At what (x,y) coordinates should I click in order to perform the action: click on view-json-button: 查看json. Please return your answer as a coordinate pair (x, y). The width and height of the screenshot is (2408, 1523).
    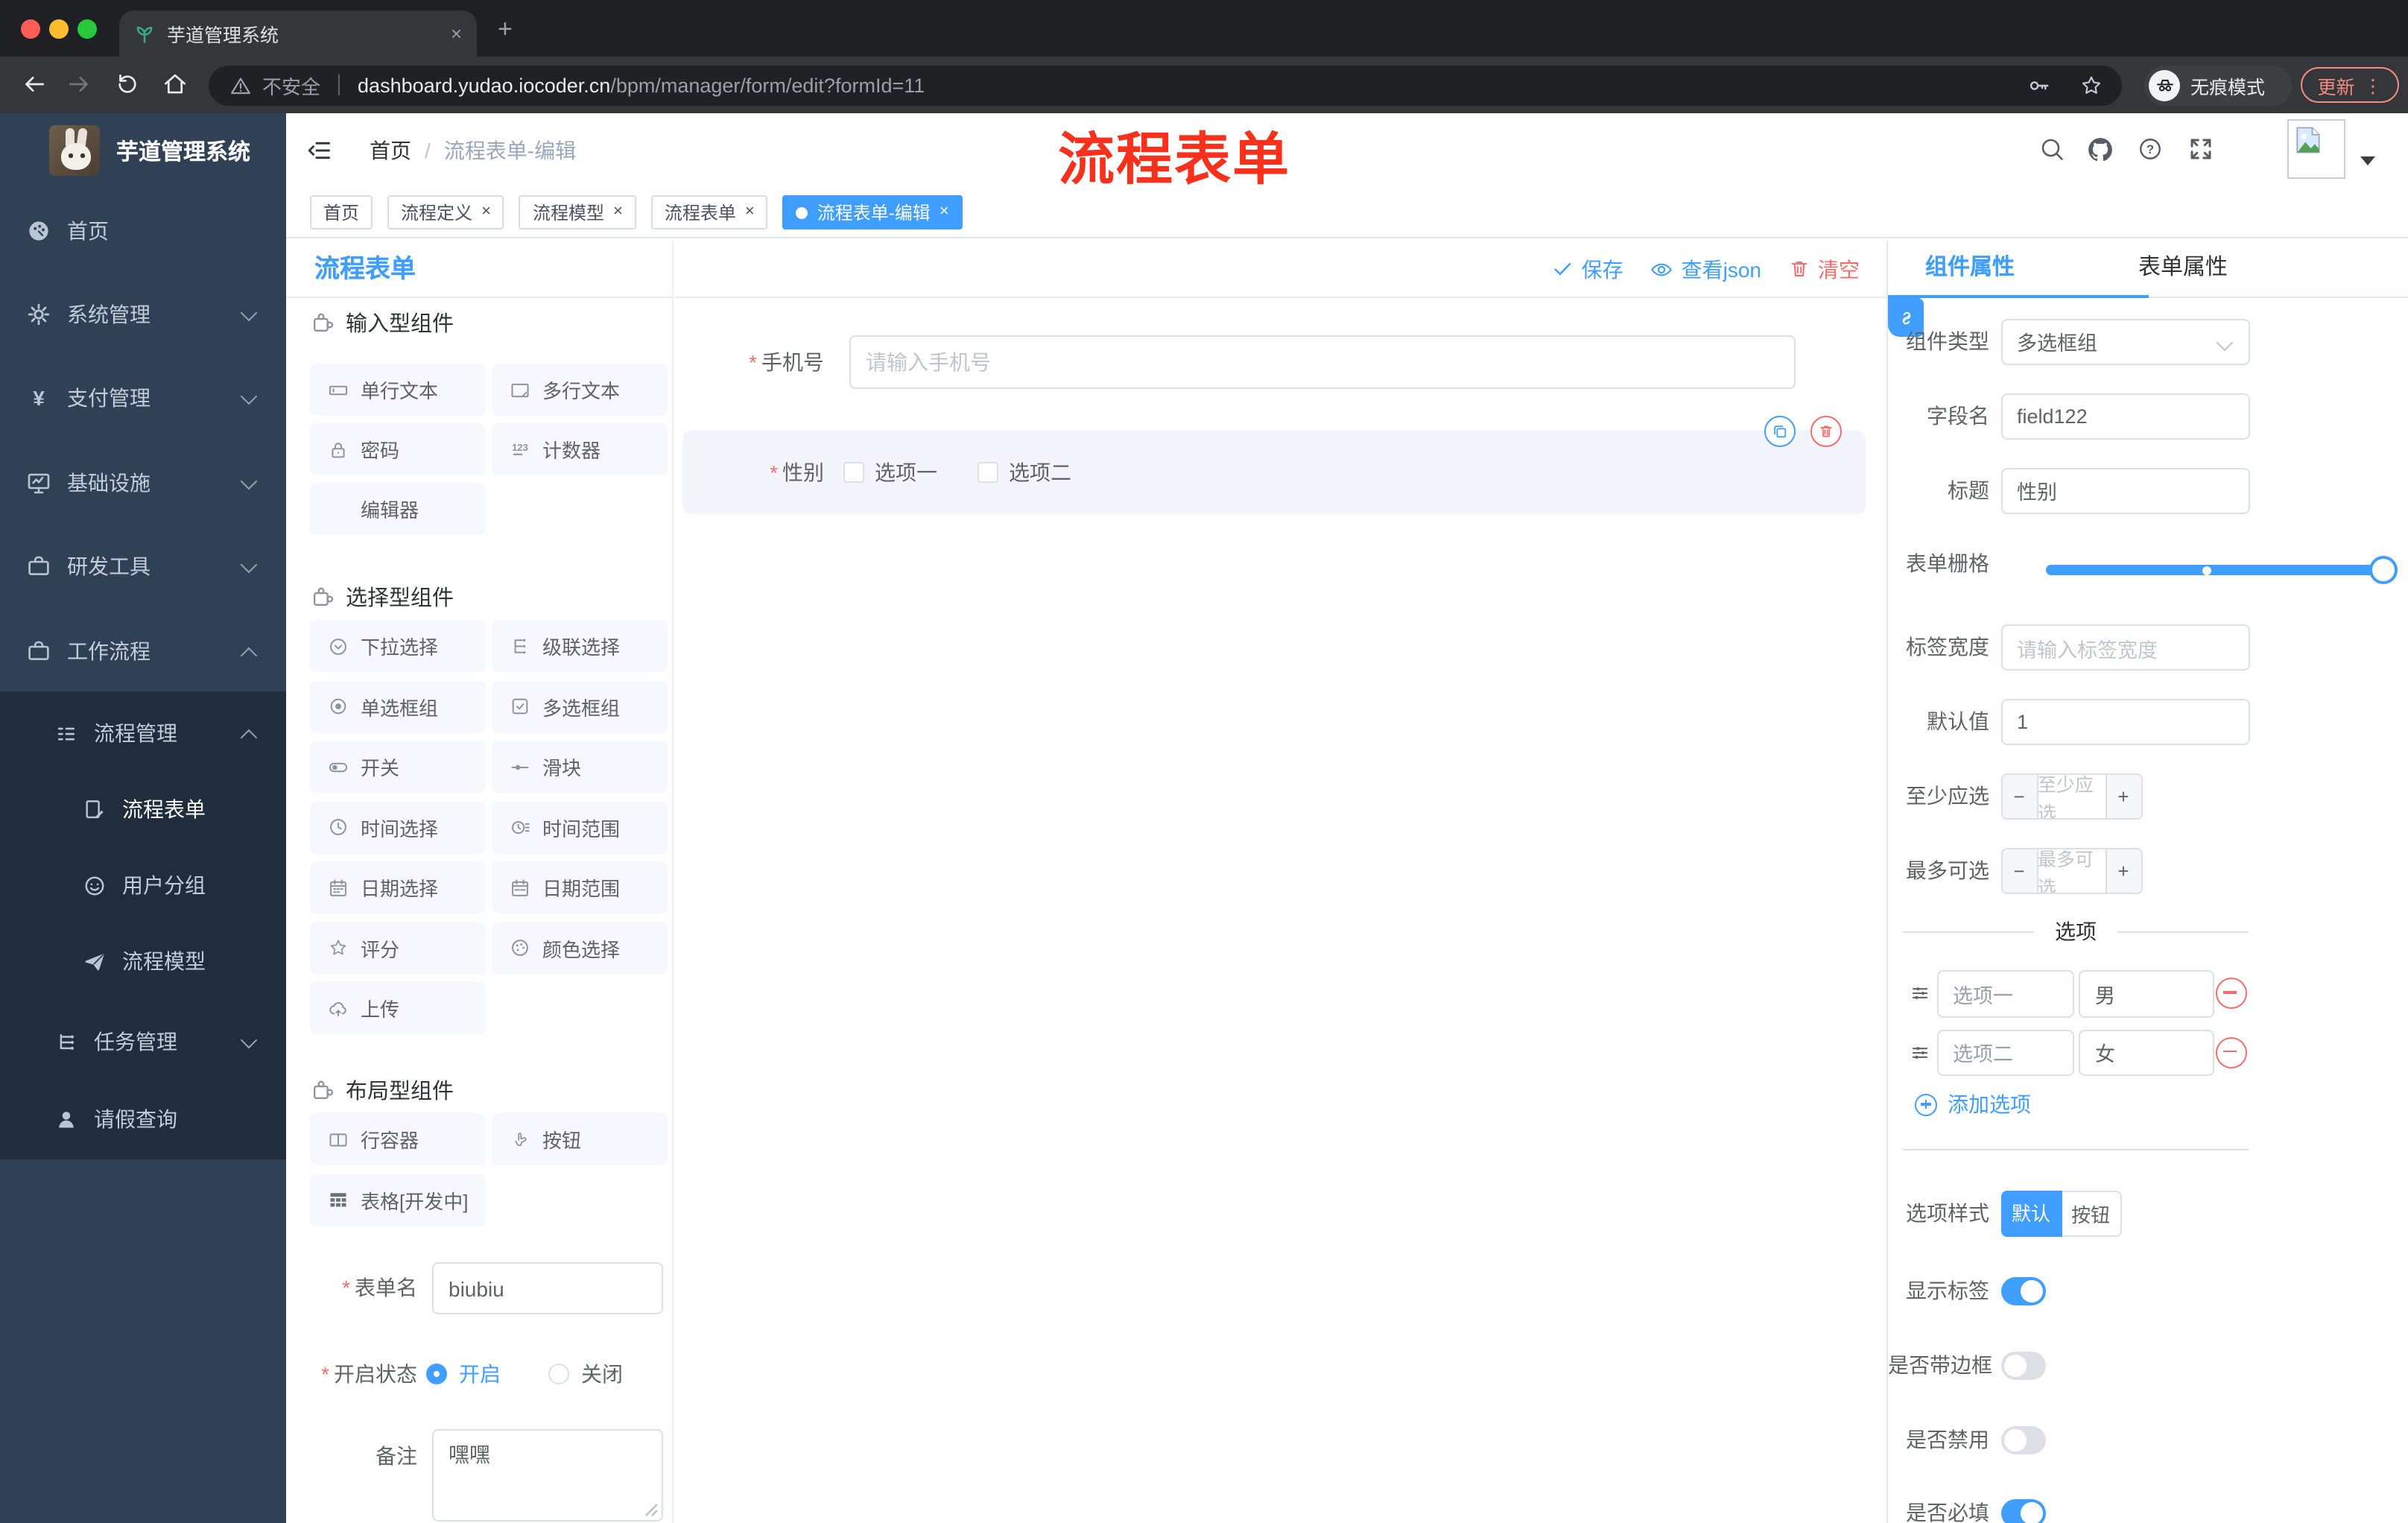
    Looking at the image, I should click on (1705, 269).